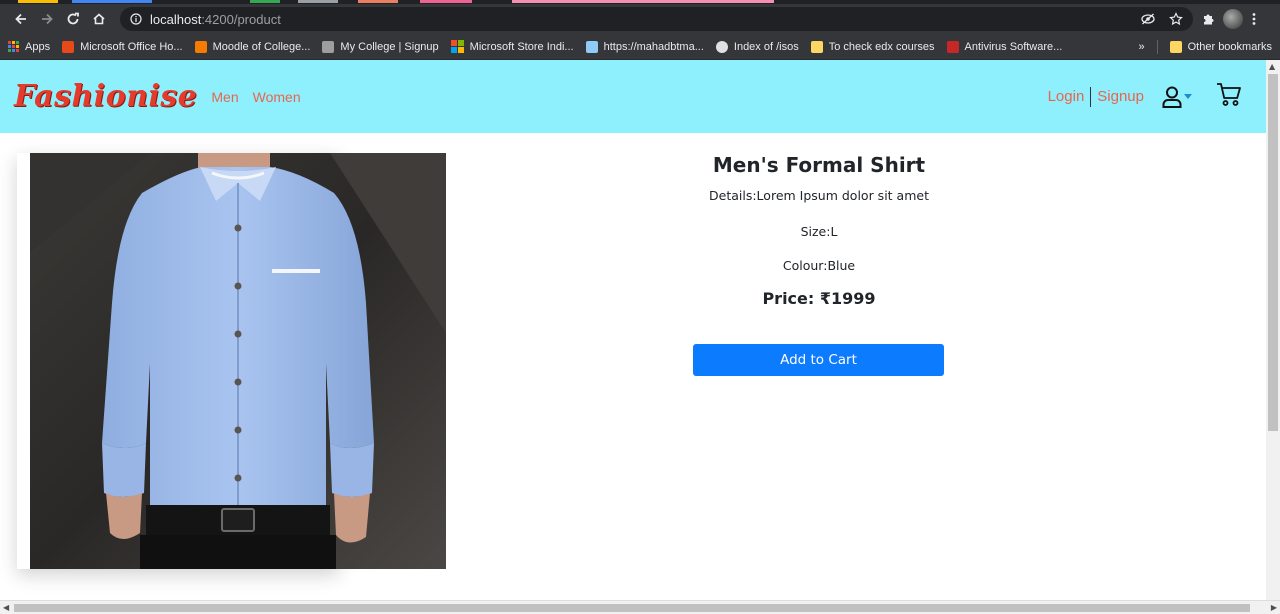 This screenshot has height=614, width=1280. Describe the element at coordinates (818, 360) in the screenshot. I see `add-to-cart-button: Add to Cart` at that location.